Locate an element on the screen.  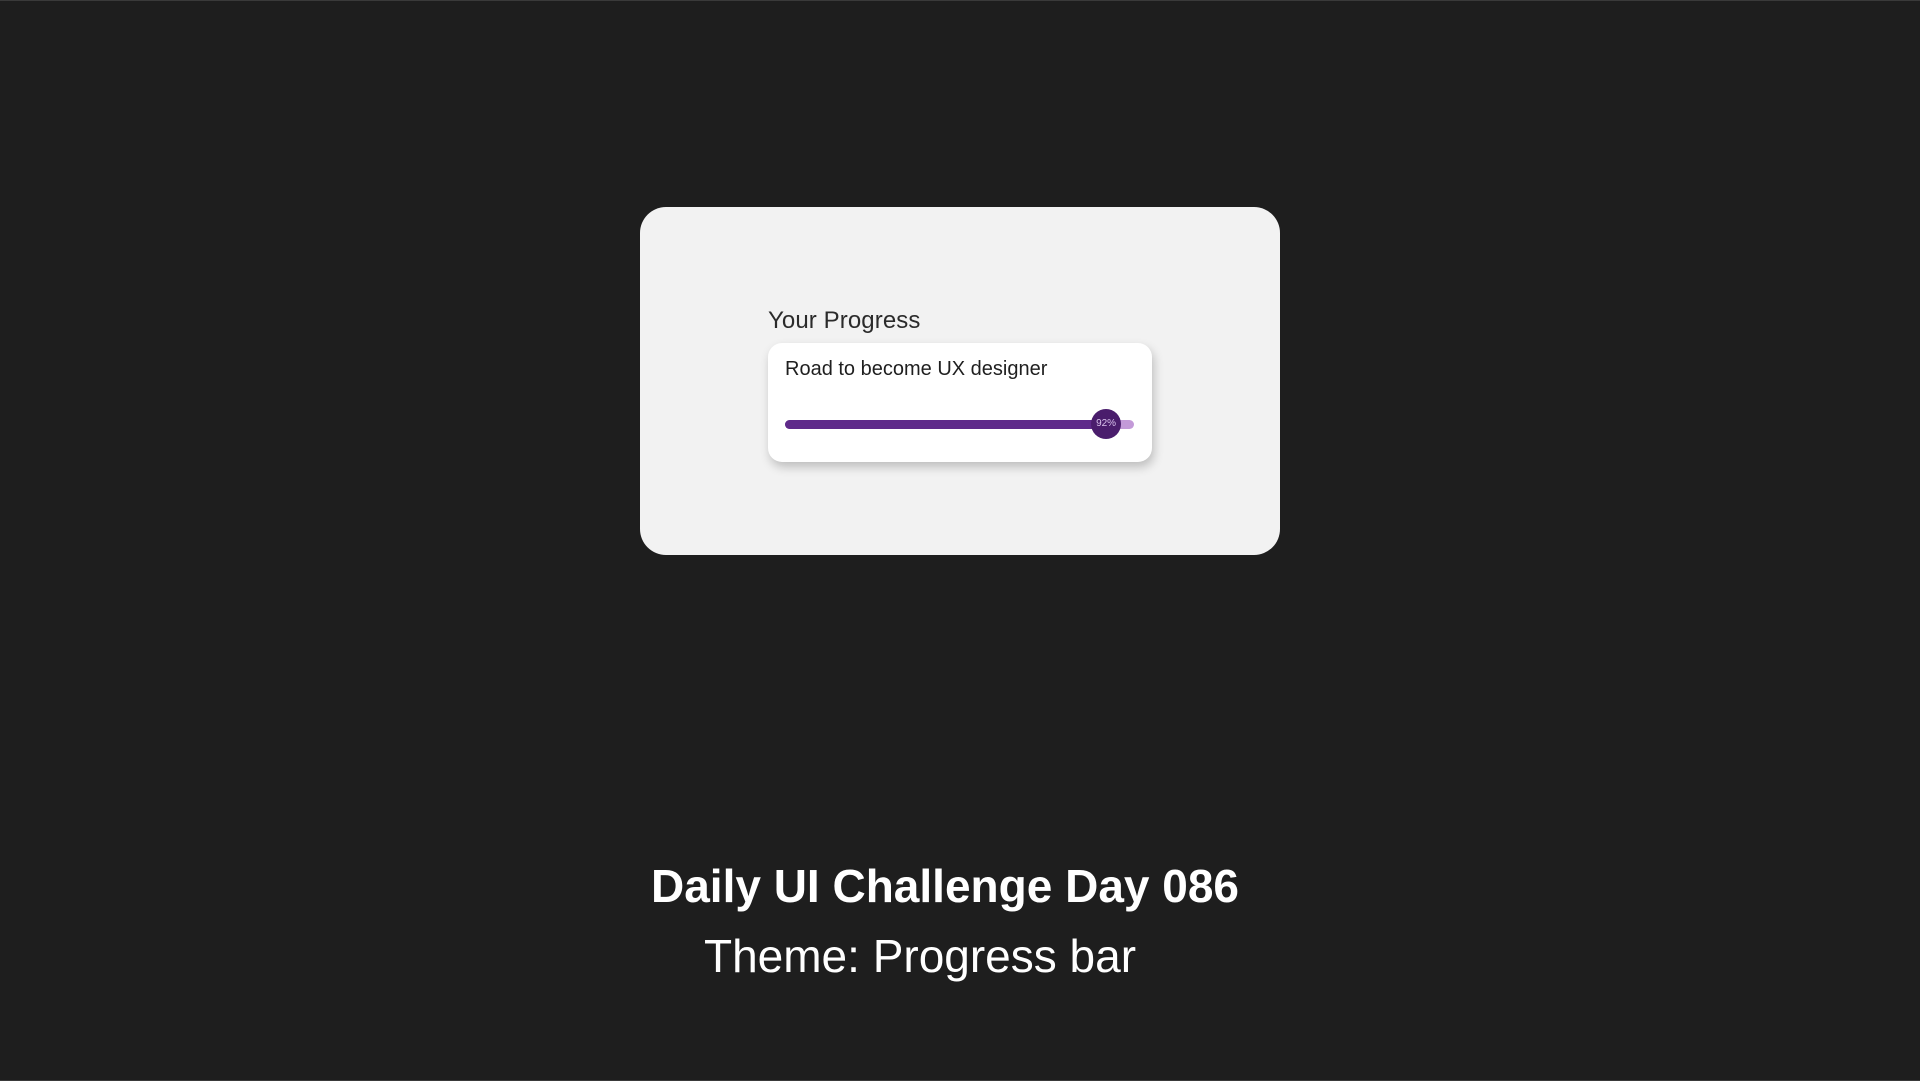
progress-track: 92% is located at coordinates (959, 424).